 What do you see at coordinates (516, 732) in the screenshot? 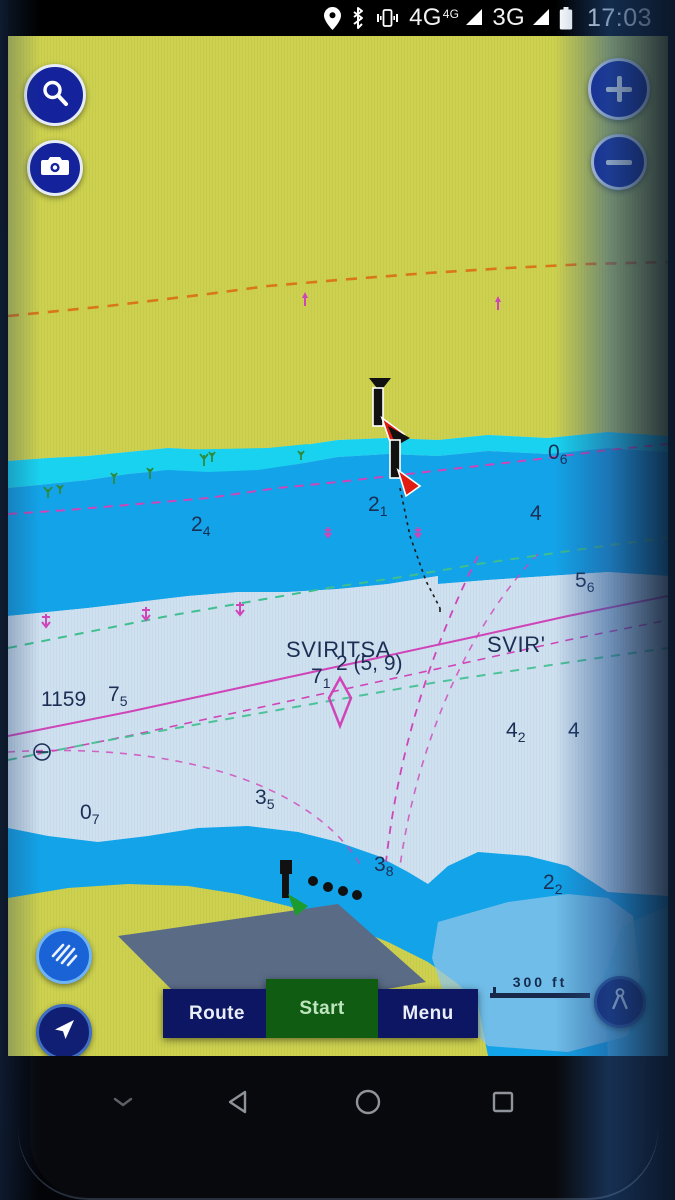
I see `depth-sounding: 42` at bounding box center [516, 732].